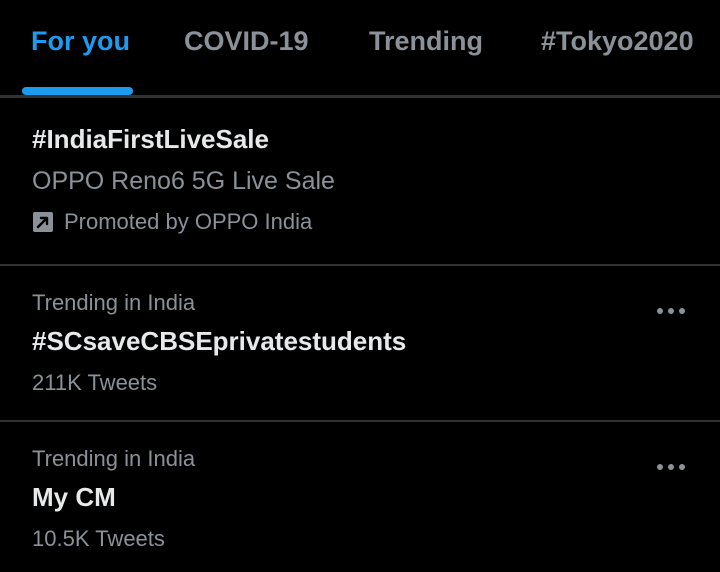  Describe the element at coordinates (74, 497) in the screenshot. I see `trend-title: My CM` at that location.